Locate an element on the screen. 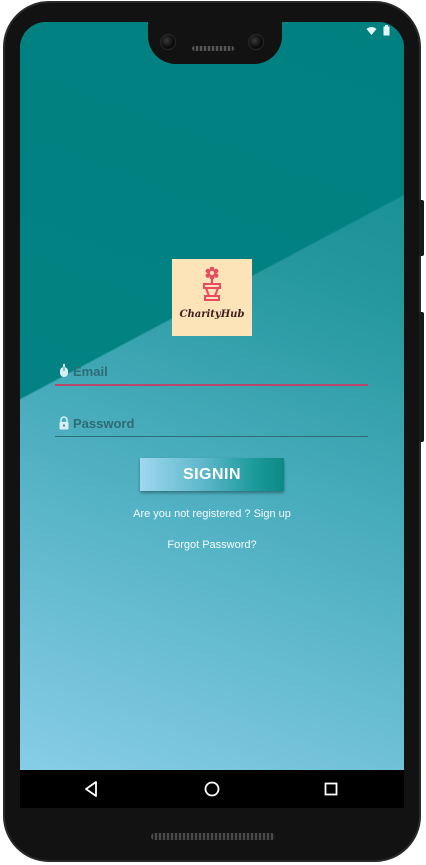 The image size is (426, 865). app-logo: CharityHub is located at coordinates (212, 297).